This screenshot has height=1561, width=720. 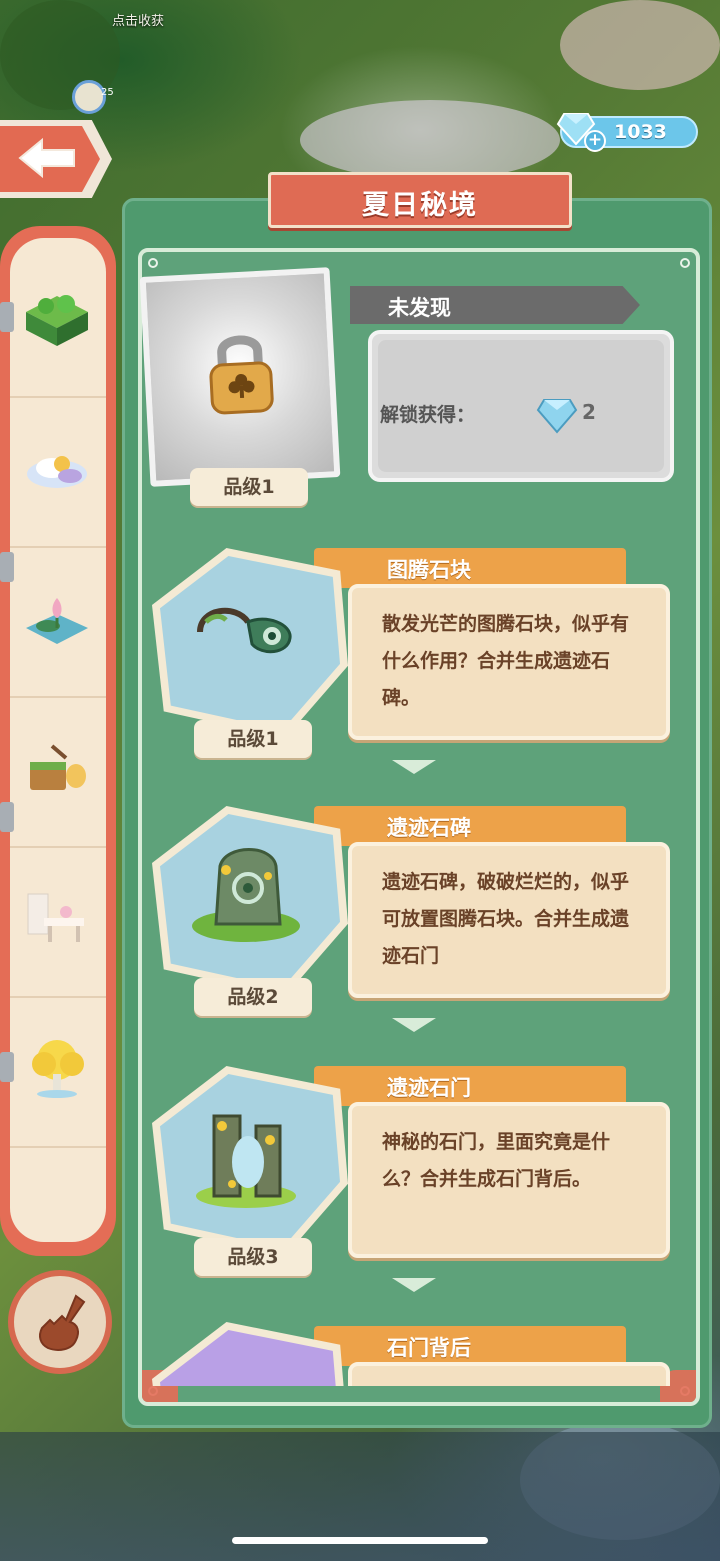 What do you see at coordinates (250, 1358) in the screenshot?
I see `item-thumbnail-bg` at bounding box center [250, 1358].